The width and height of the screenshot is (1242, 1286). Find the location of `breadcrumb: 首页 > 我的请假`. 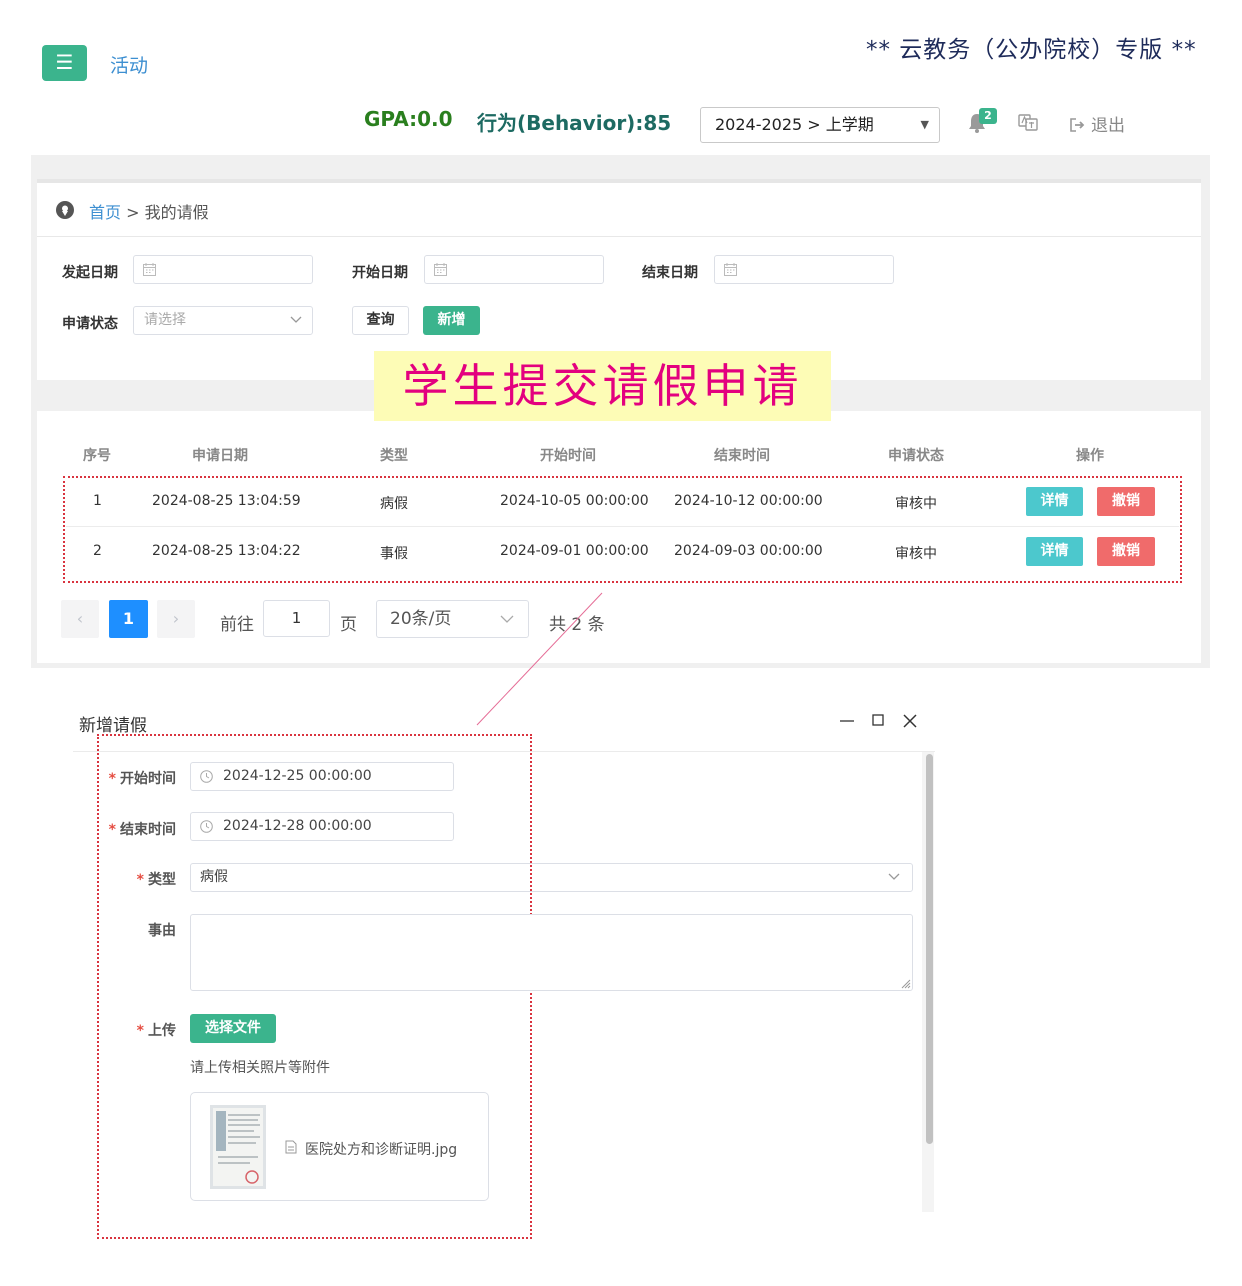

breadcrumb: 首页 > 我的请假 is located at coordinates (149, 211).